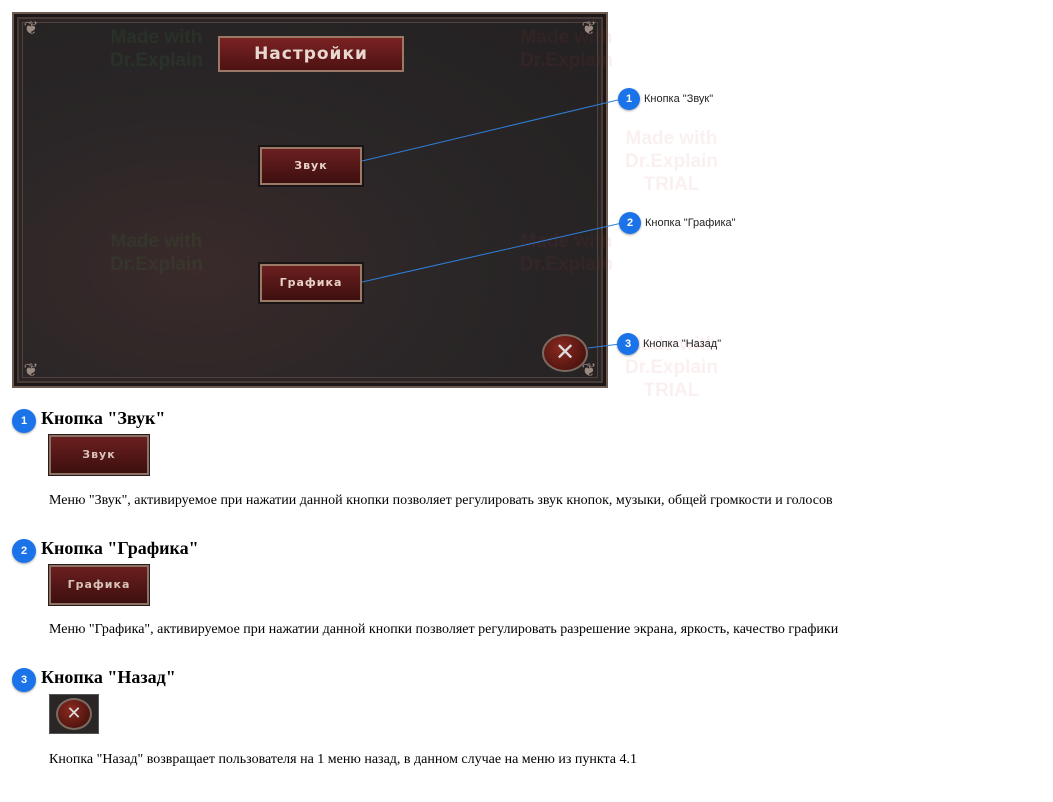 Image resolution: width=1053 pixels, height=802 pixels. What do you see at coordinates (311, 283) in the screenshot?
I see `graphics-button: Графика` at bounding box center [311, 283].